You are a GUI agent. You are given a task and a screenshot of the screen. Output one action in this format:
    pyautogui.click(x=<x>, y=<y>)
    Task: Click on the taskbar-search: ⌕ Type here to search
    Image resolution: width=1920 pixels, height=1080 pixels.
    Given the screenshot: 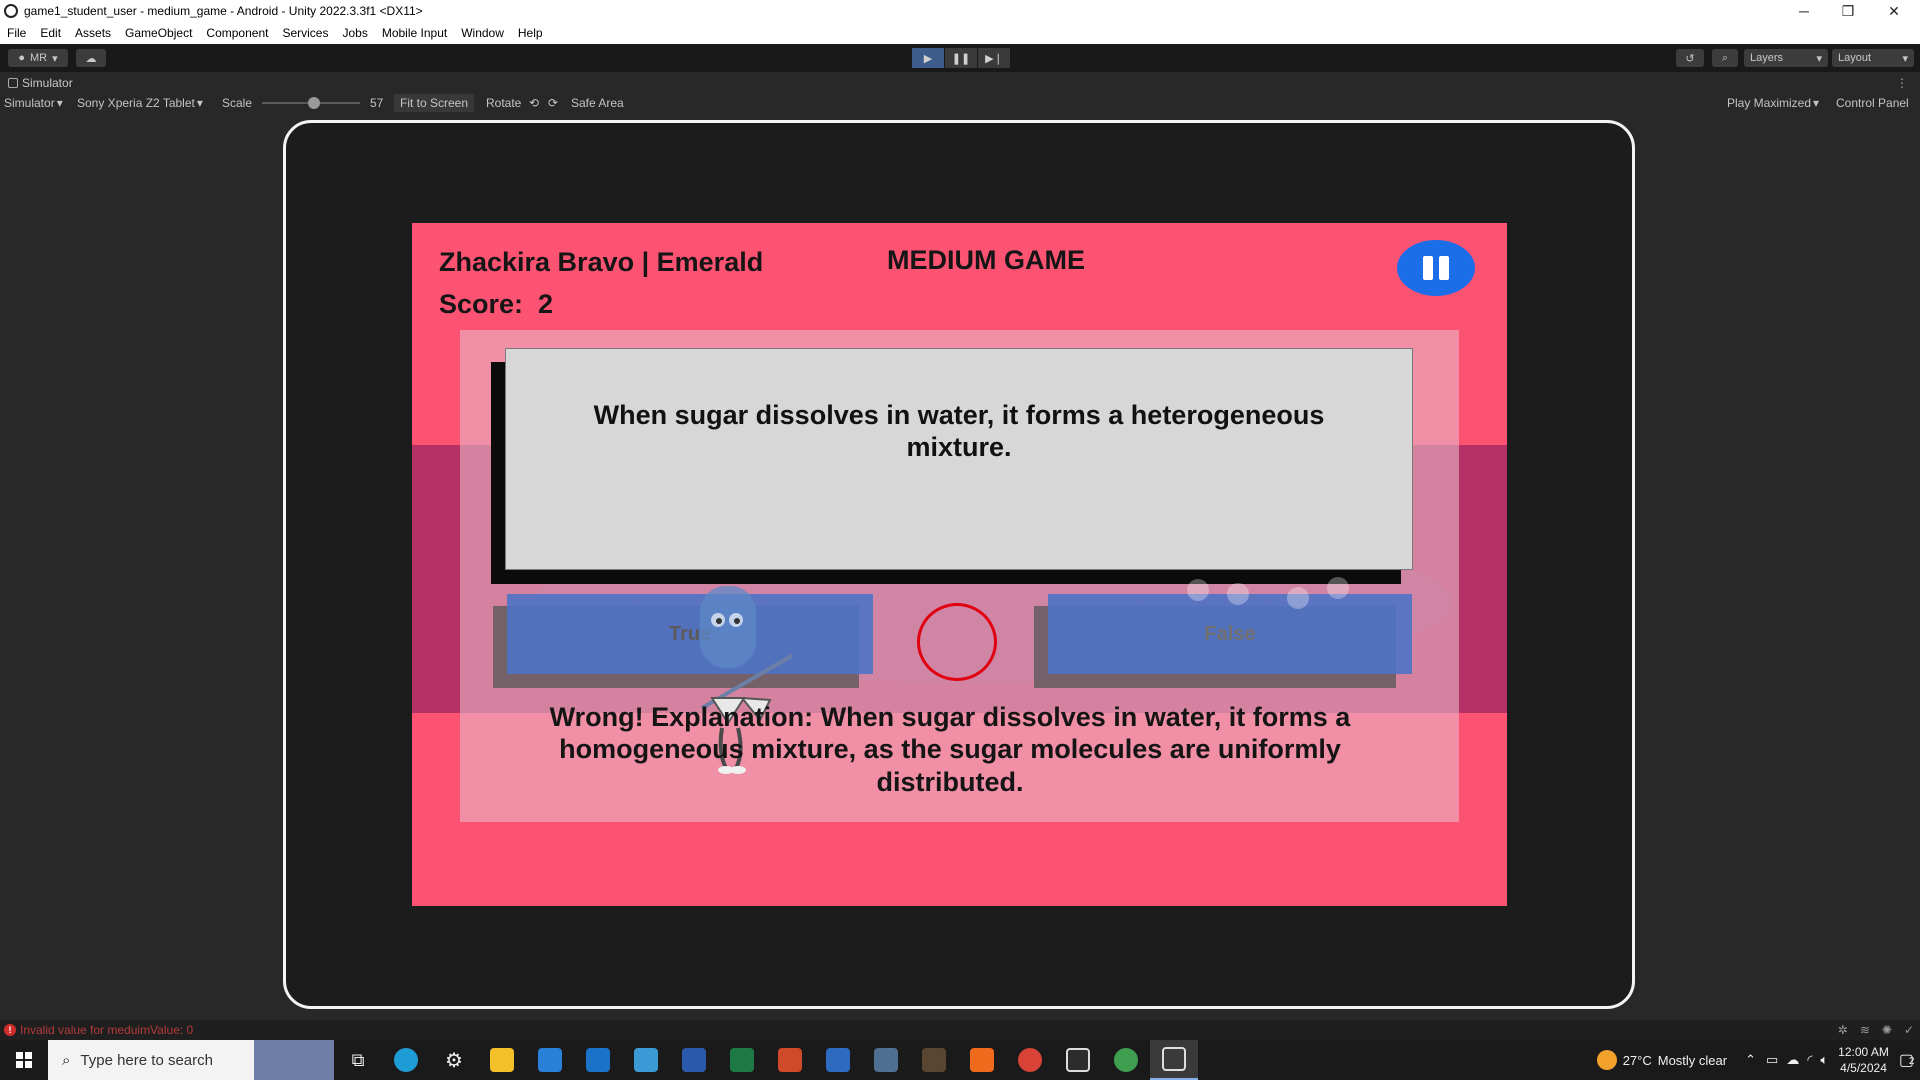 What is the action you would take?
    pyautogui.click(x=191, y=1060)
    